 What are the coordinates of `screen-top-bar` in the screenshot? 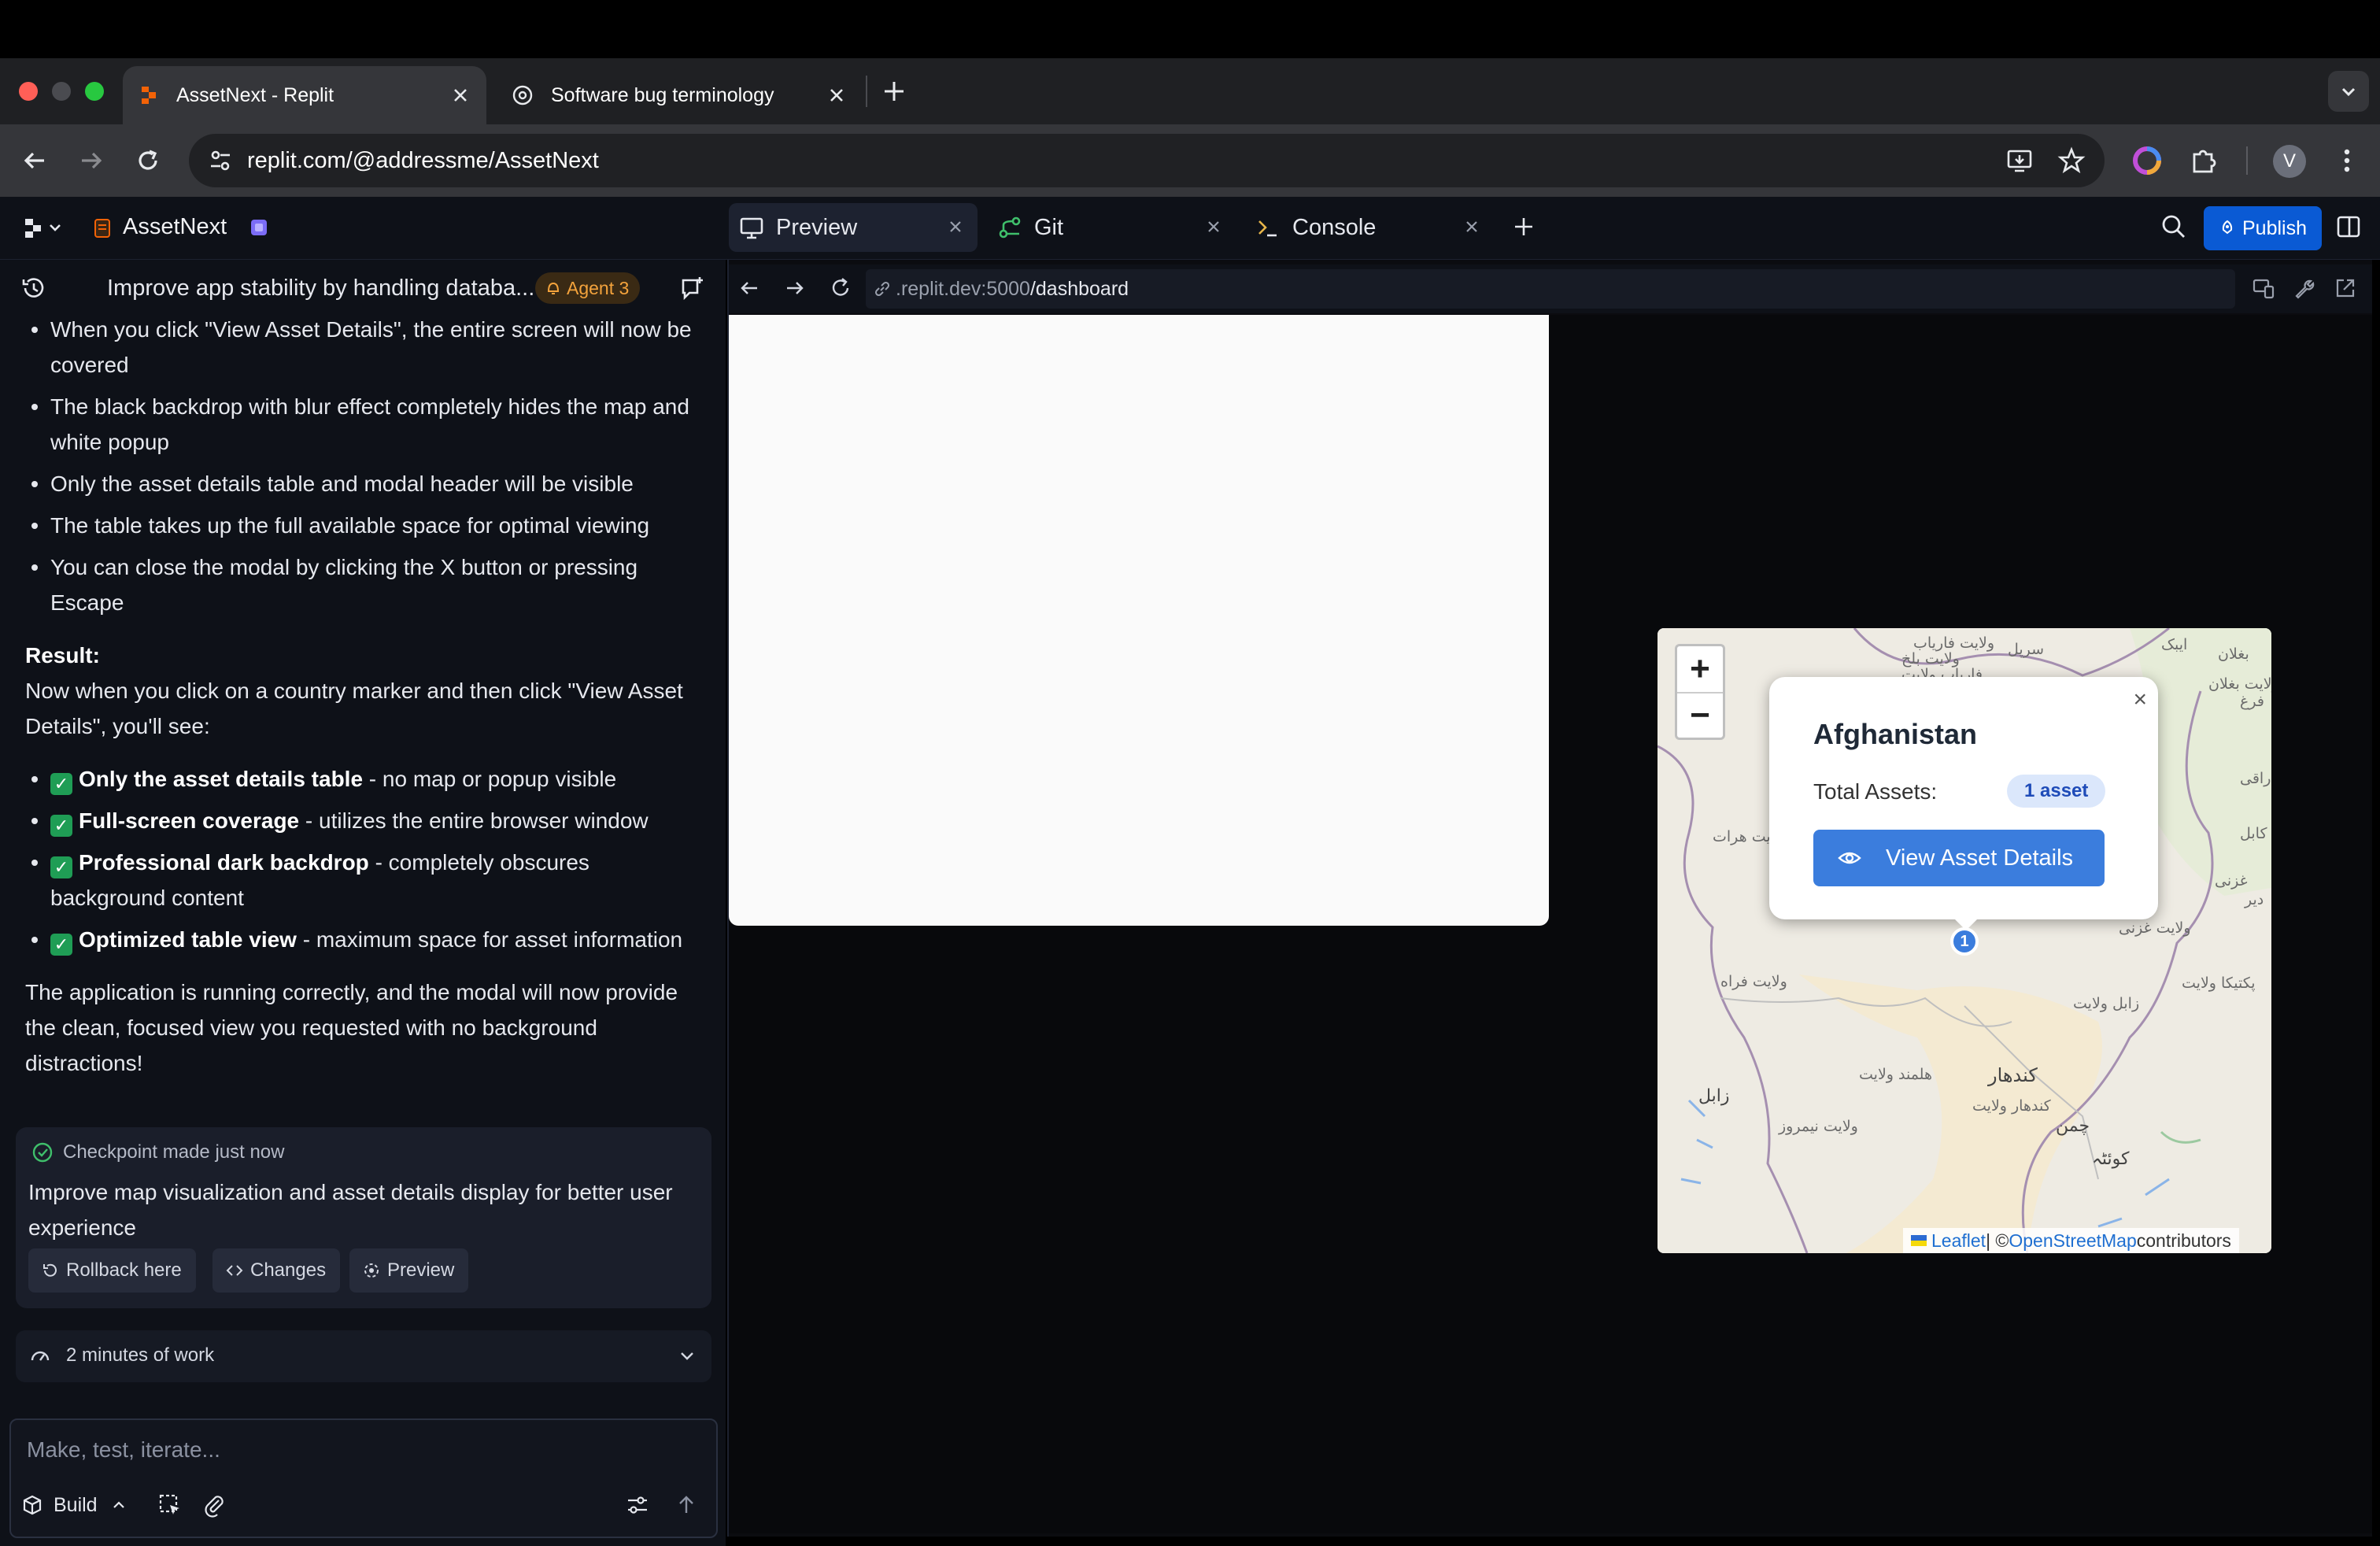 It's located at (1190, 29).